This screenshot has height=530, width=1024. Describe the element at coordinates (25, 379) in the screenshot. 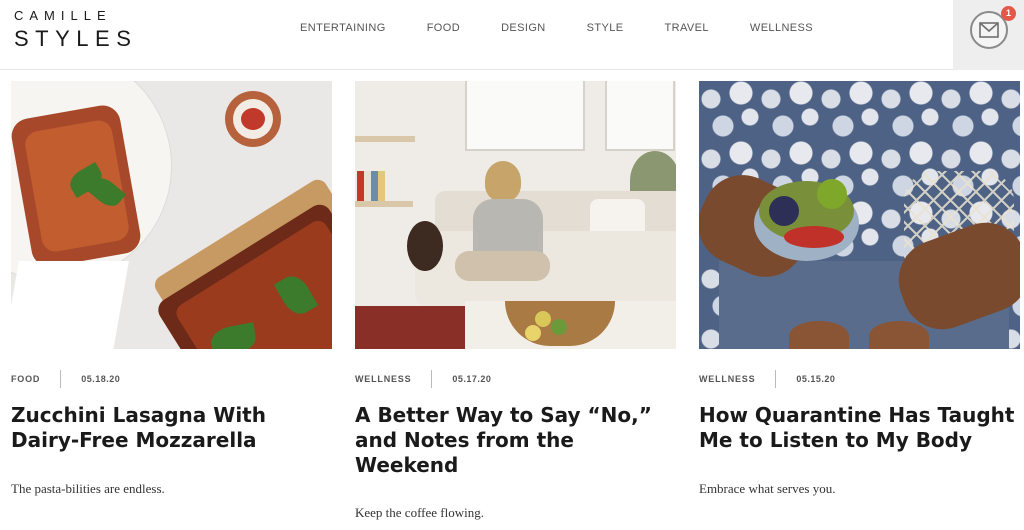

I see `post-category: FOOD` at that location.